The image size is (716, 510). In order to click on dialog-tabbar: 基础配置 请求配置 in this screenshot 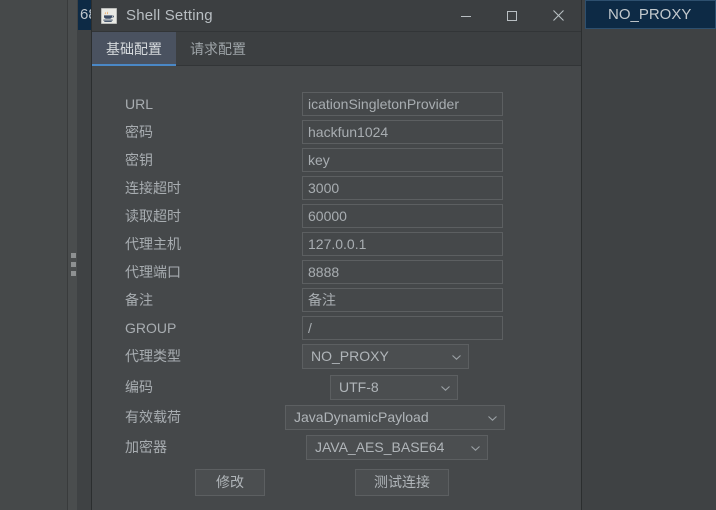, I will do `click(336, 49)`.